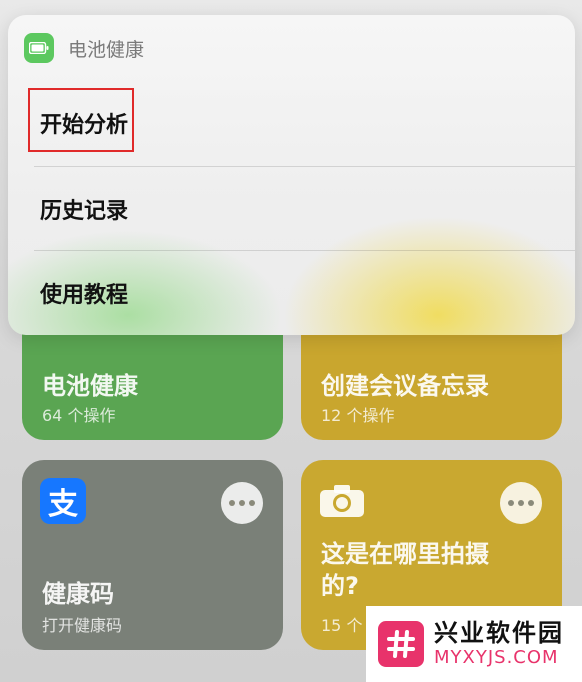 Image resolution: width=582 pixels, height=682 pixels. I want to click on tile-subtitle: 12 个操作, so click(358, 415).